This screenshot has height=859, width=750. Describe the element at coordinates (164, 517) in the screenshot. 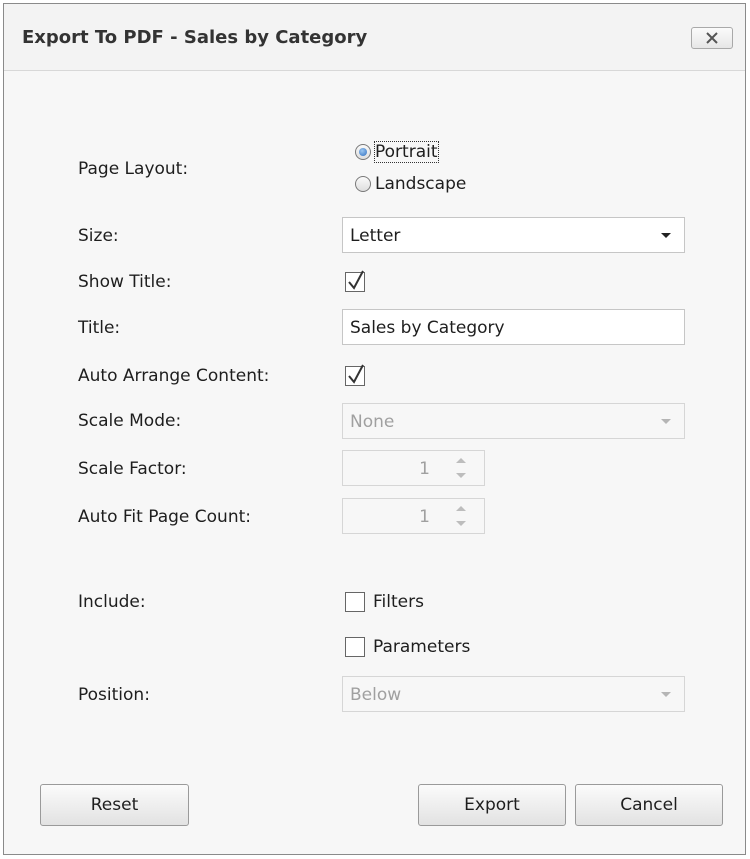

I see `auto-fit-label: Auto Fit Page Count:` at that location.